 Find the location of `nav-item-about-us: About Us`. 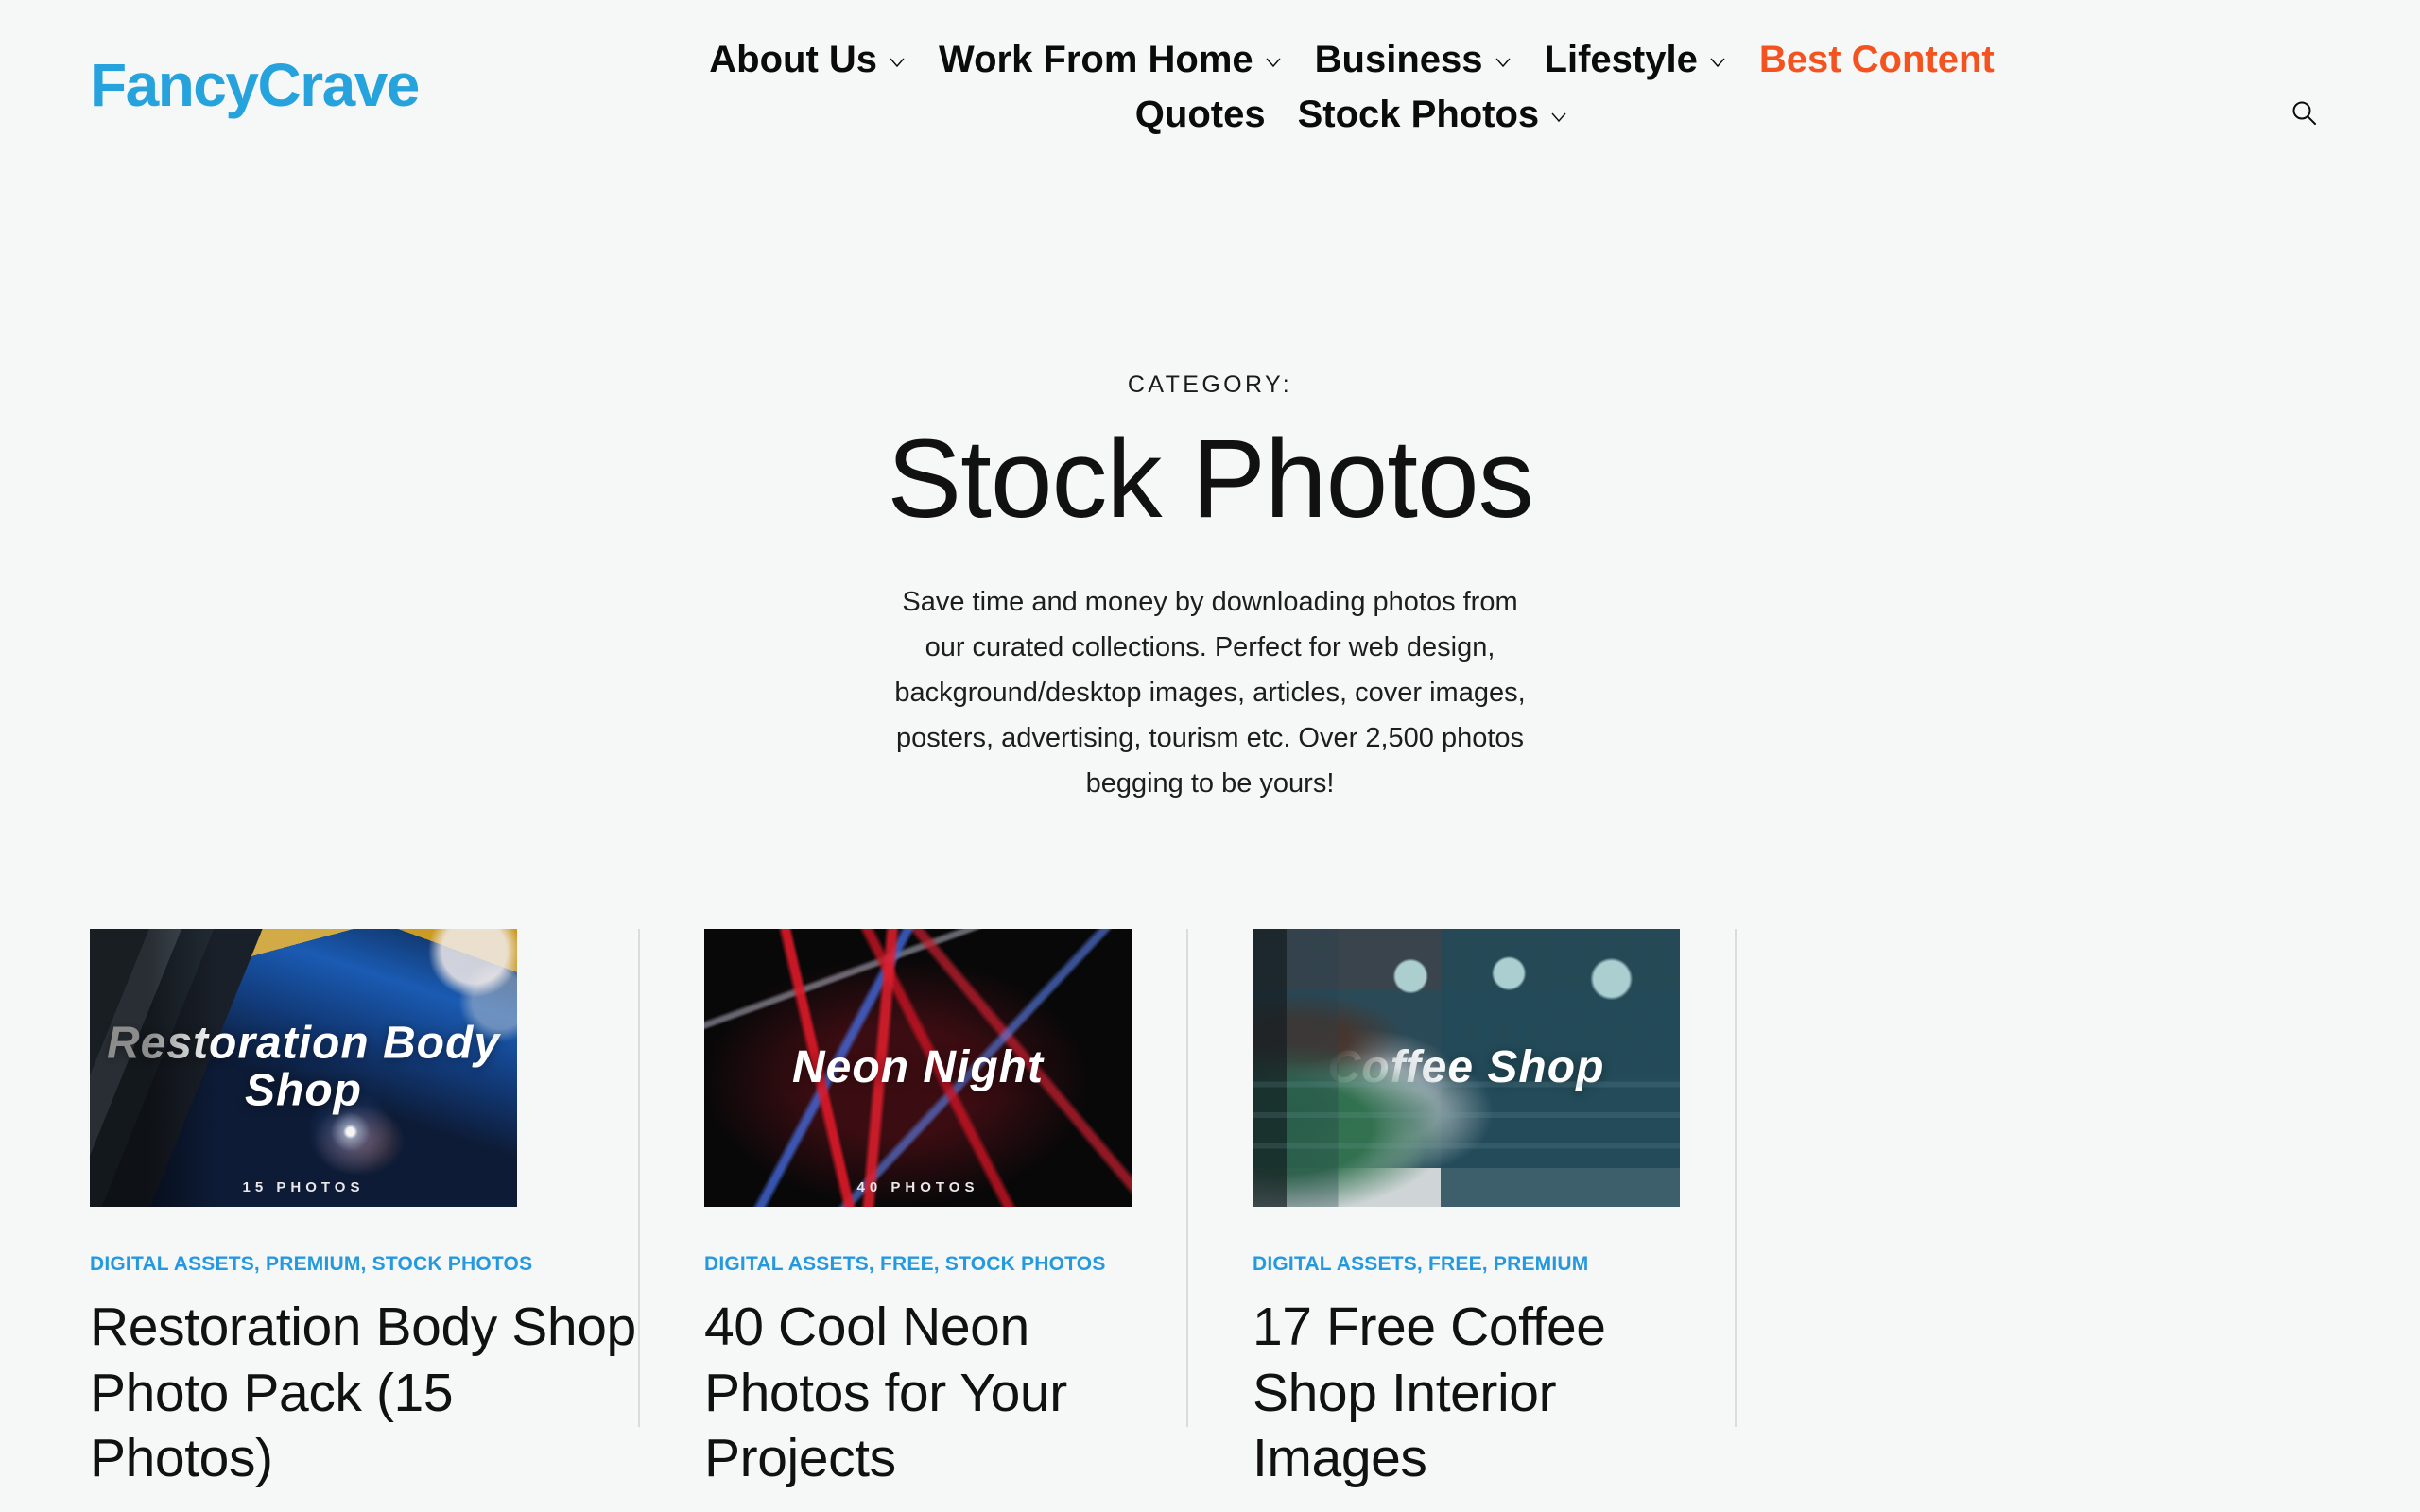

nav-item-about-us: About Us is located at coordinates (808, 59).